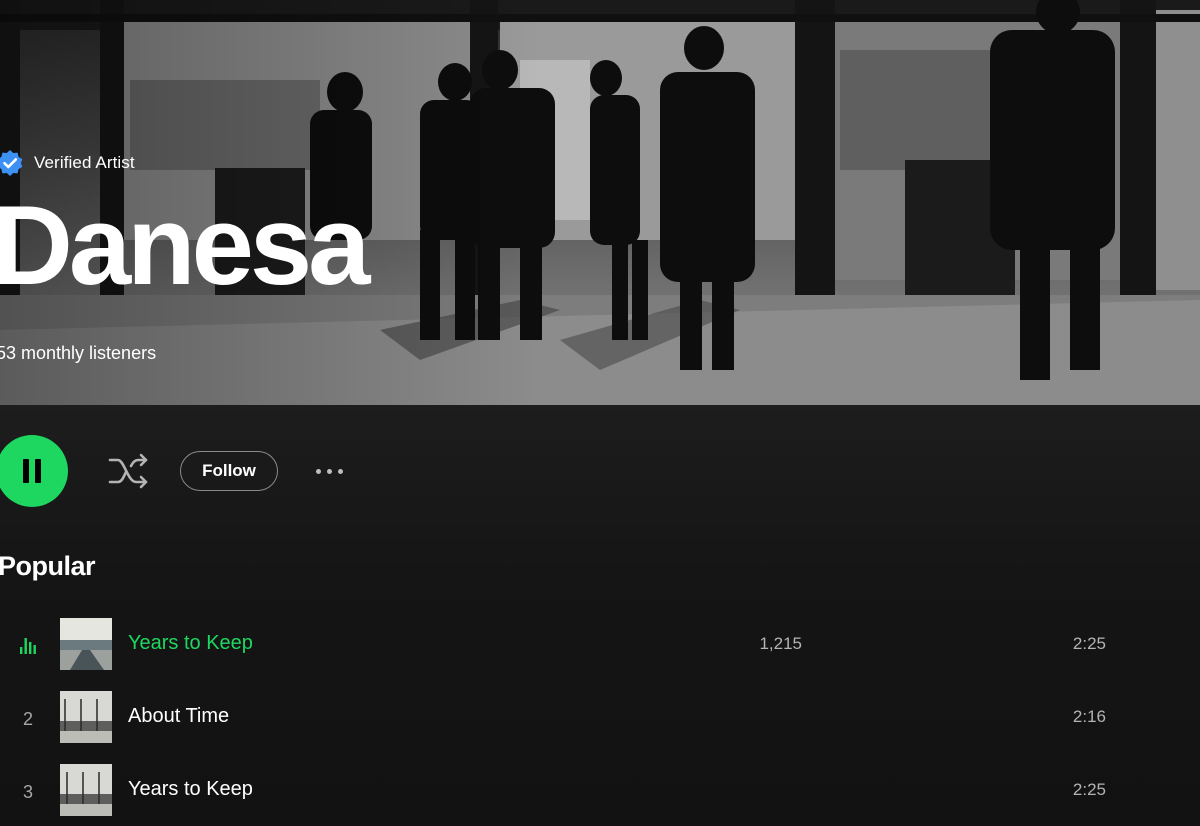  I want to click on track-row: 3 Years to Keep 2:25, so click(600, 794).